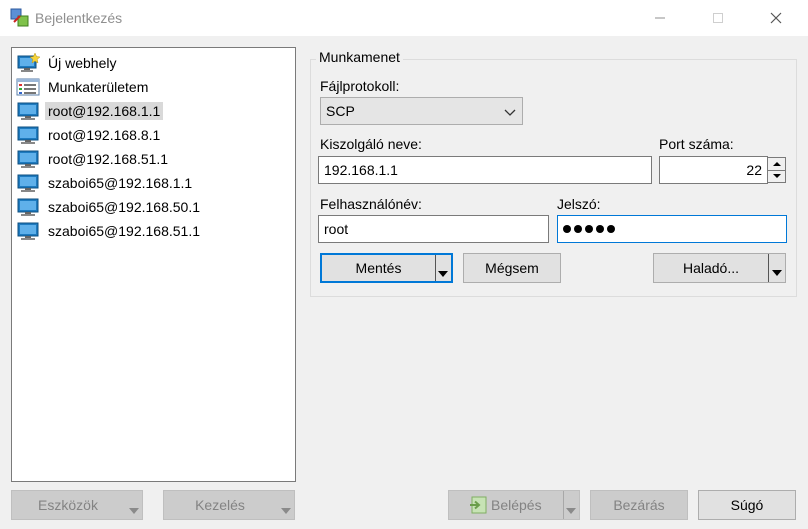 Image resolution: width=808 pixels, height=529 pixels. I want to click on maximize-button, so click(718, 18).